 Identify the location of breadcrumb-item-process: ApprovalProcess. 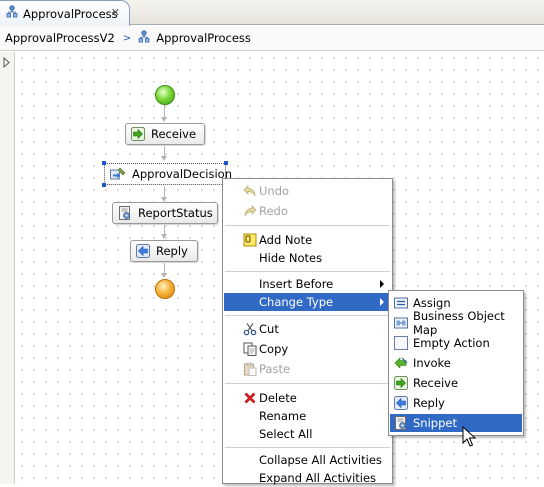
(203, 38).